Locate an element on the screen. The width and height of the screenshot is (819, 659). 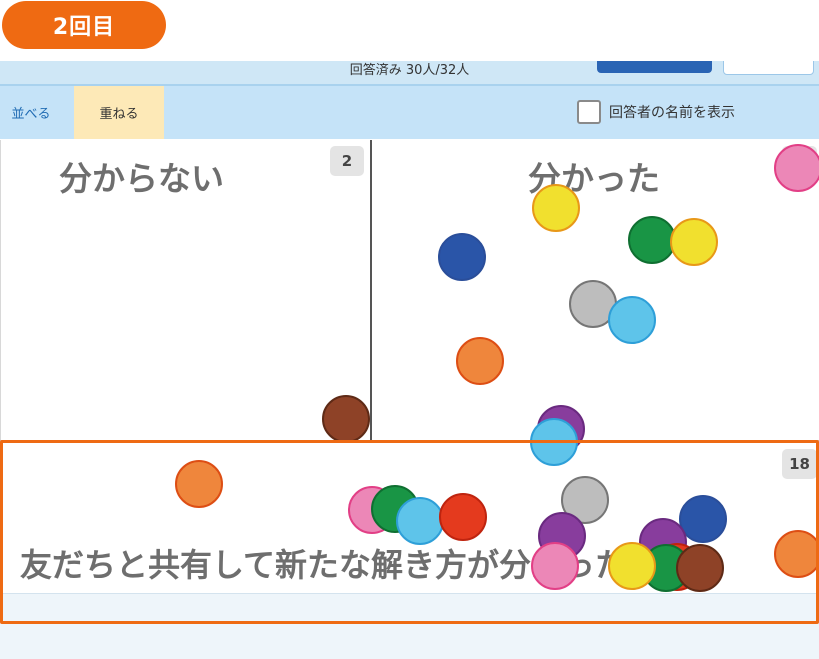
tab-arrange: 並べる is located at coordinates (31, 112).